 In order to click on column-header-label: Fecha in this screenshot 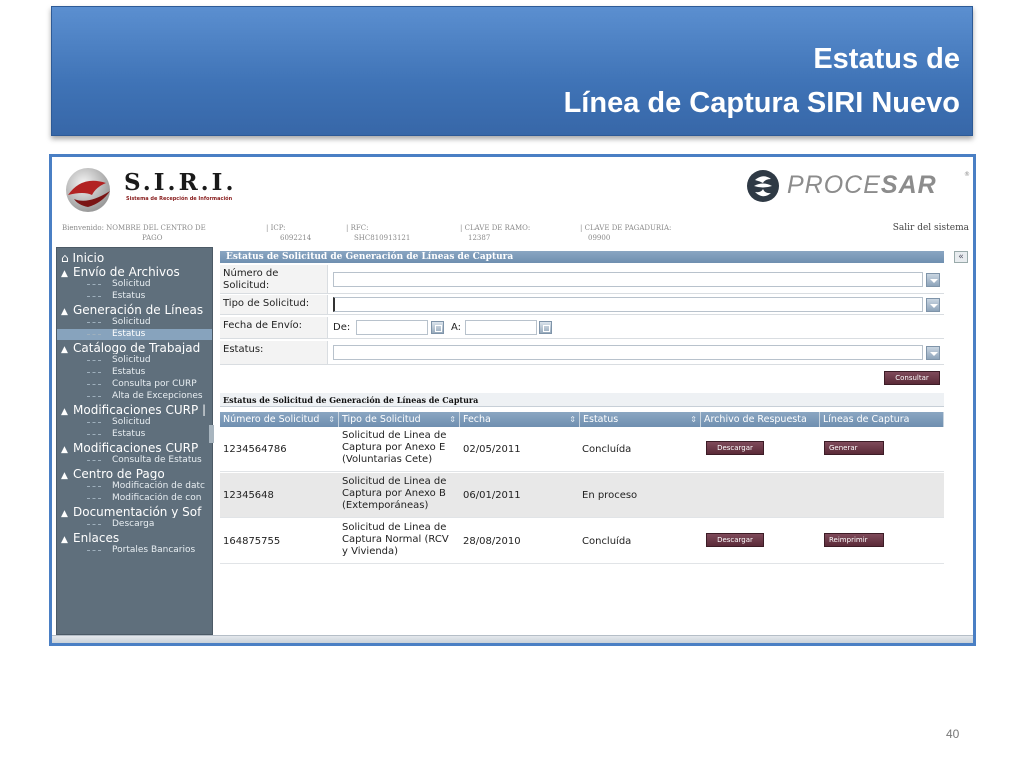, I will do `click(477, 419)`.